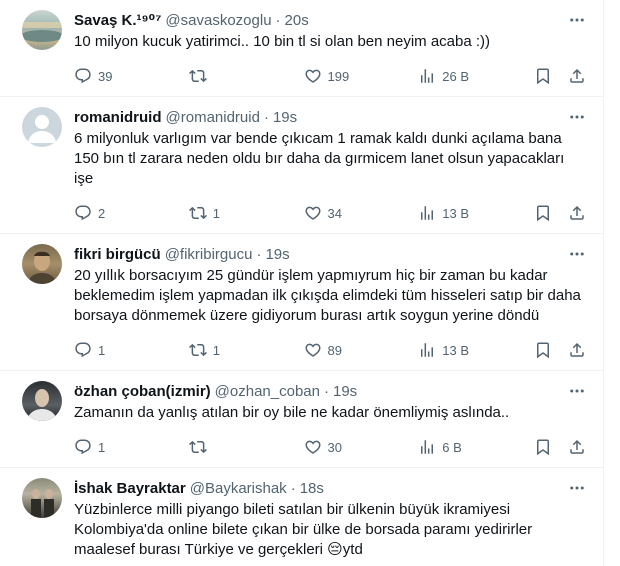  What do you see at coordinates (312, 488) in the screenshot?
I see `timestamp: 18s` at bounding box center [312, 488].